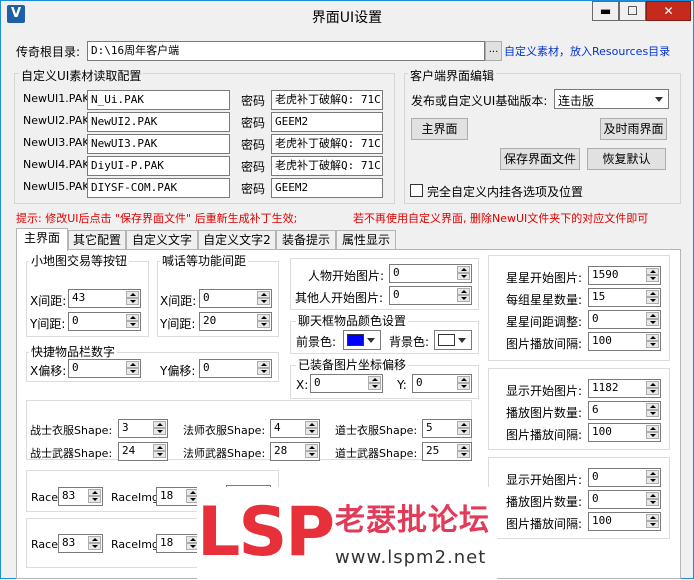 This screenshot has width=694, height=580. Describe the element at coordinates (295, 428) in the screenshot. I see `shape-spin: 4` at that location.